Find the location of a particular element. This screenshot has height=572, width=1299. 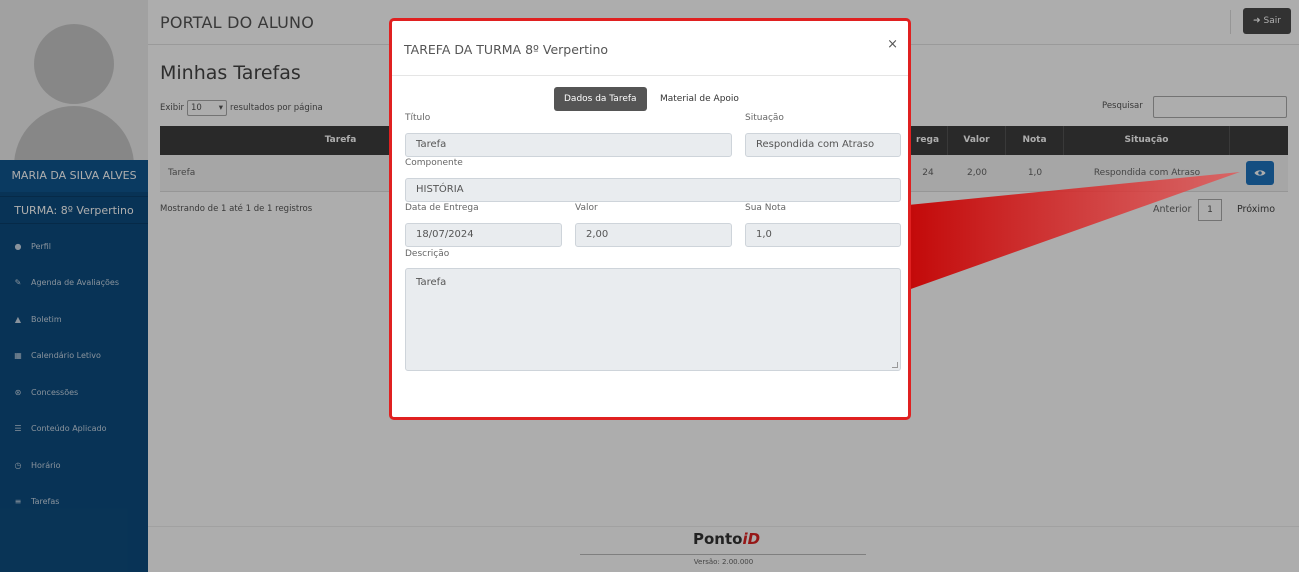

titulo-field: Tarefa is located at coordinates (568, 145).